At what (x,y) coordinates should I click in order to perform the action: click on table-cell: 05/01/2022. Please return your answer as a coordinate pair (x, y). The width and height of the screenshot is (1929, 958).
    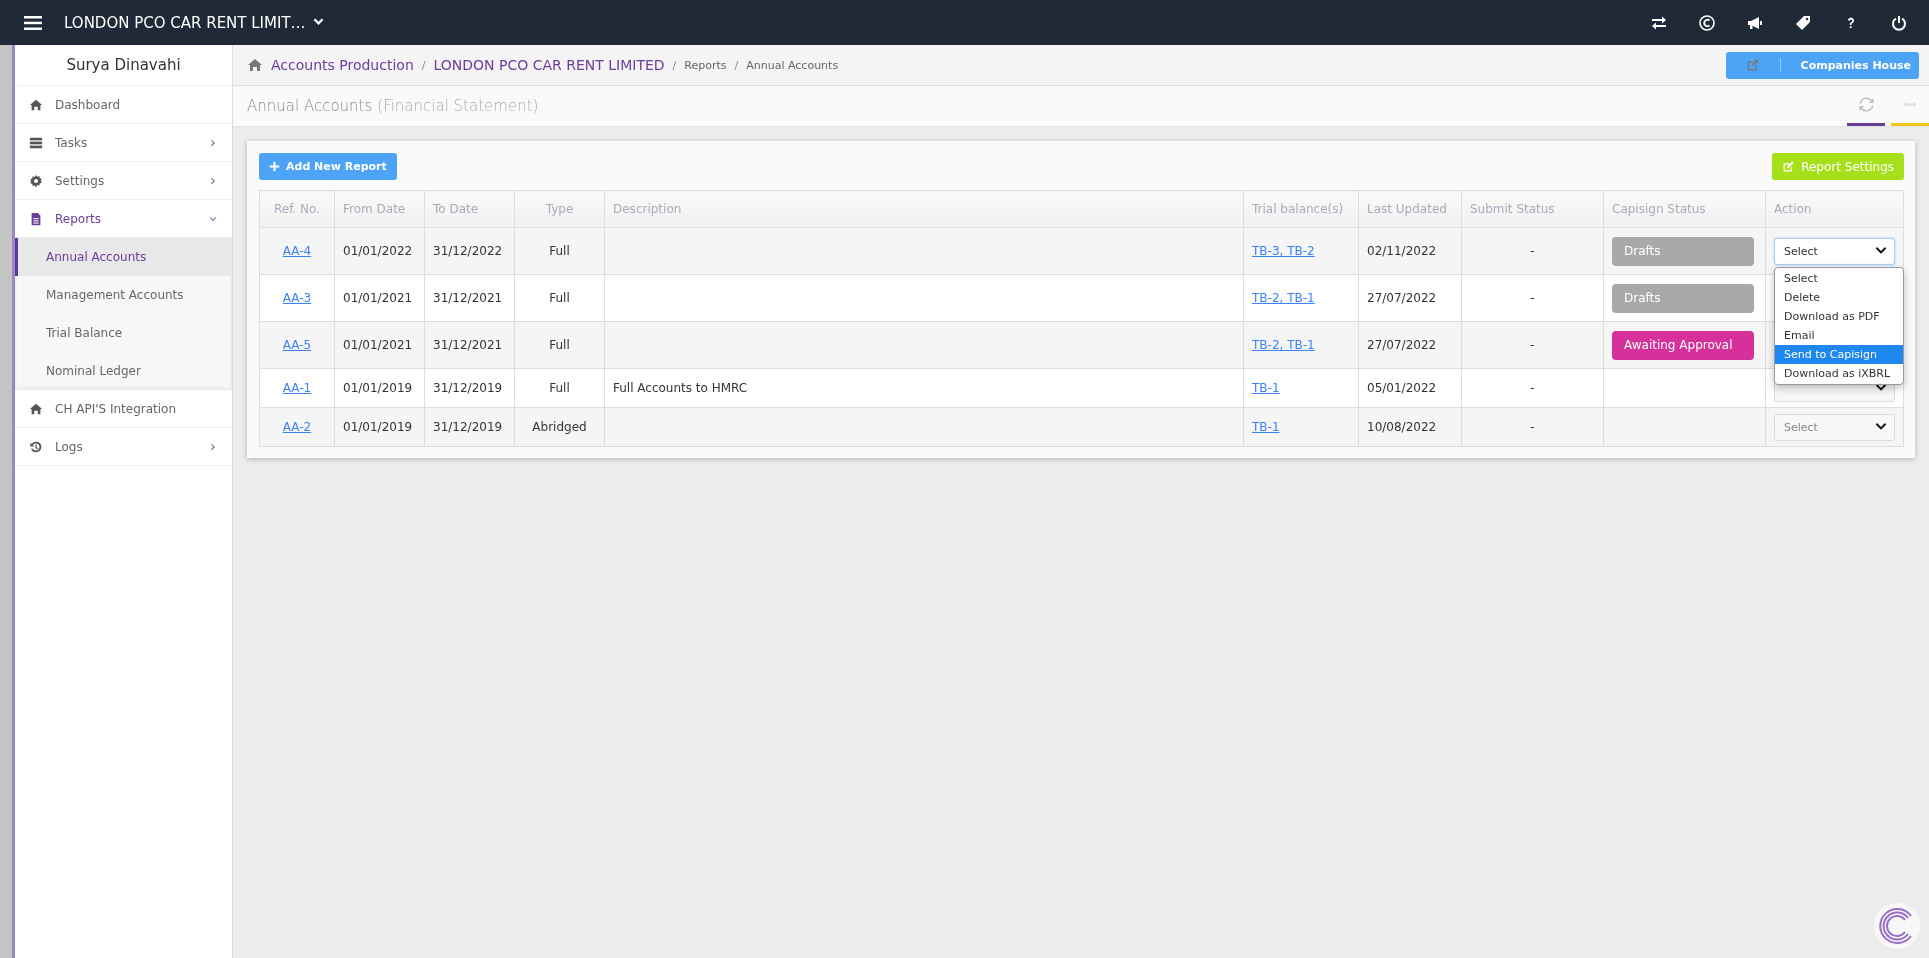
    Looking at the image, I should click on (1410, 388).